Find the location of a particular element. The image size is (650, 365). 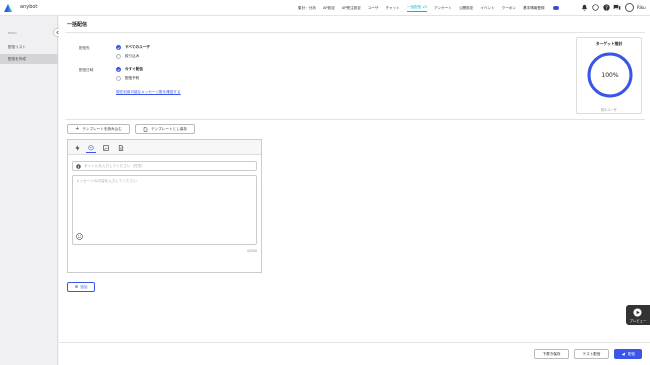

send-button: 配信 is located at coordinates (628, 354).